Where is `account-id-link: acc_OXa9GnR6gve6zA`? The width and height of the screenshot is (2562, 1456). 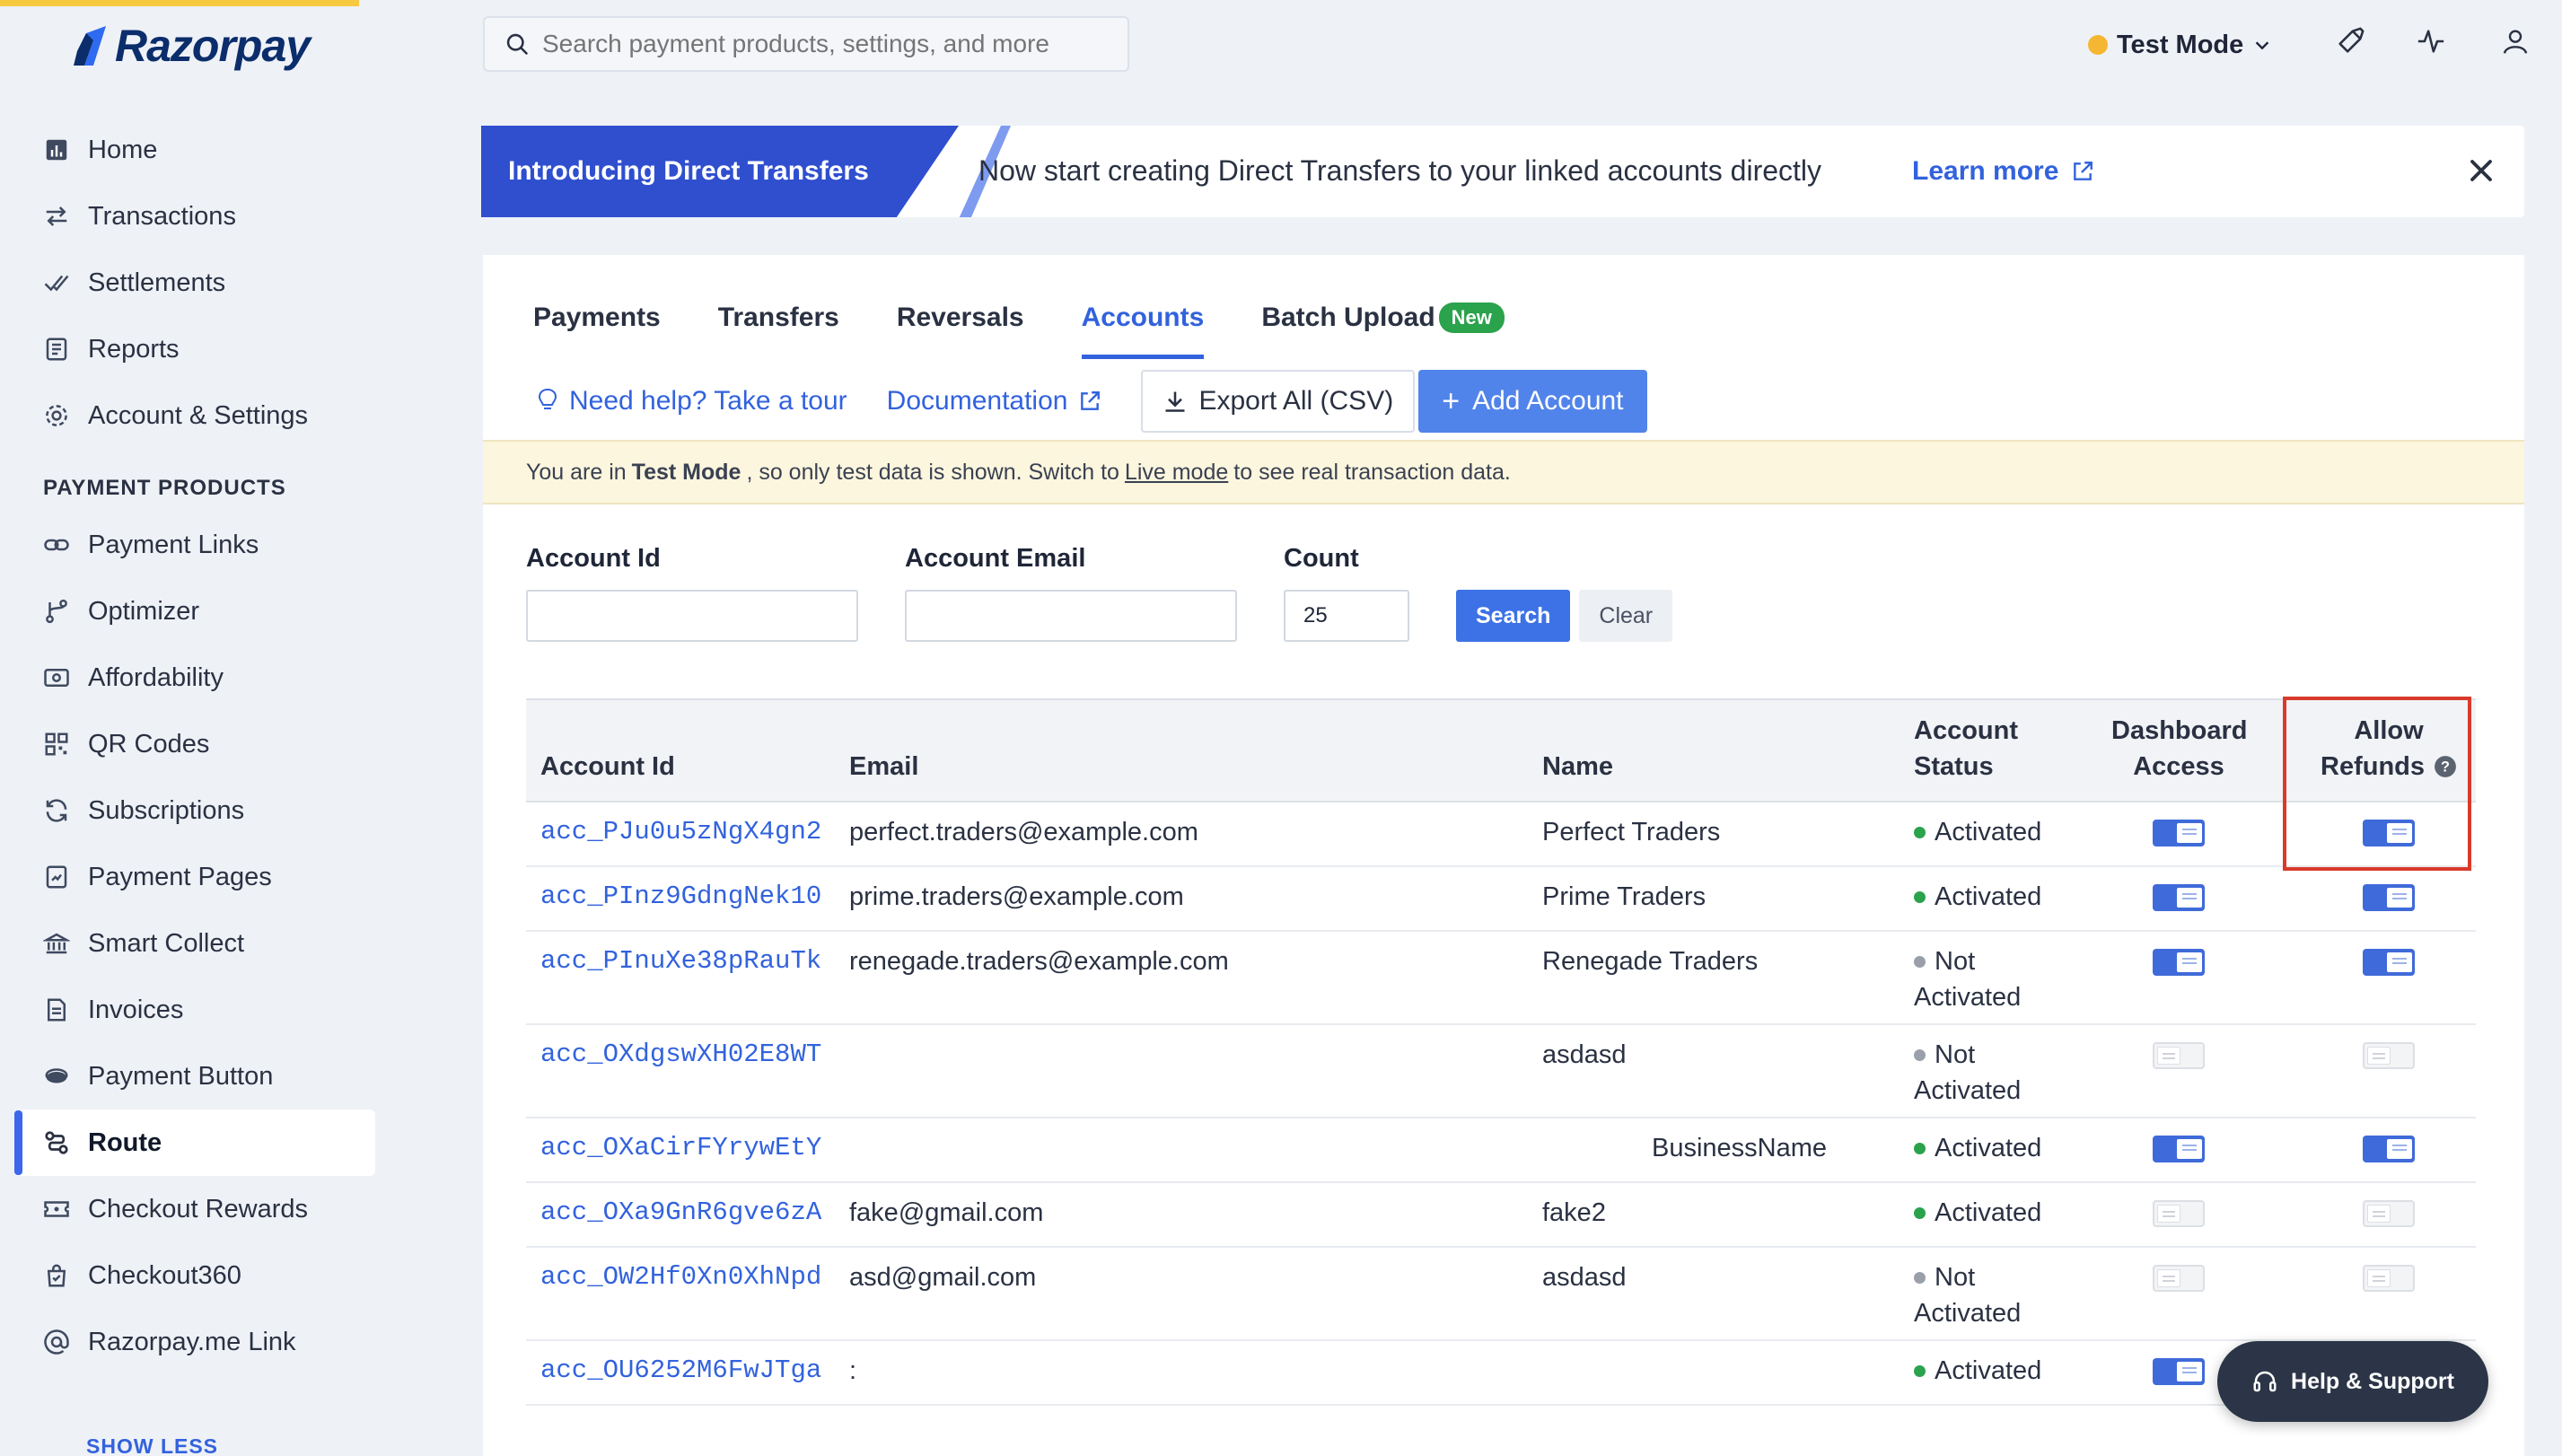
account-id-link: acc_OXa9GnR6gve6zA is located at coordinates (680, 1213).